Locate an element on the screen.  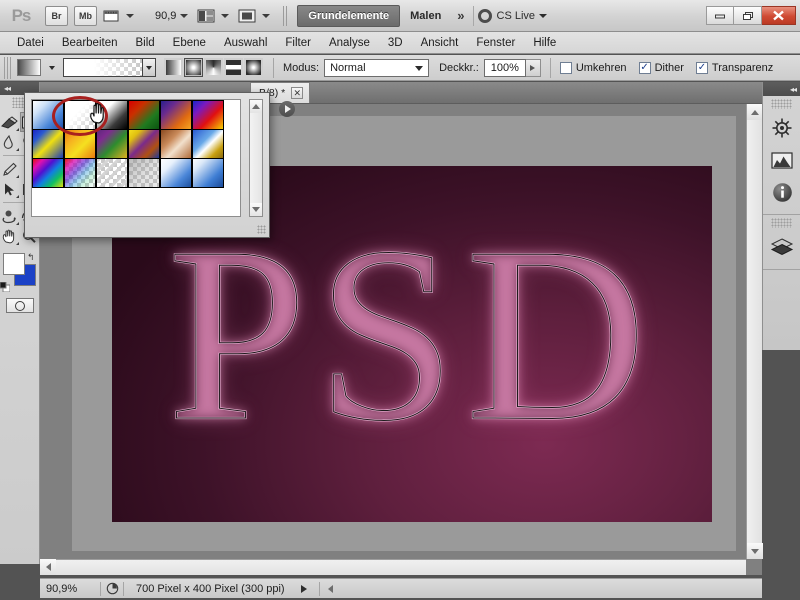
scroll-up-button is located at coordinates (755, 112).